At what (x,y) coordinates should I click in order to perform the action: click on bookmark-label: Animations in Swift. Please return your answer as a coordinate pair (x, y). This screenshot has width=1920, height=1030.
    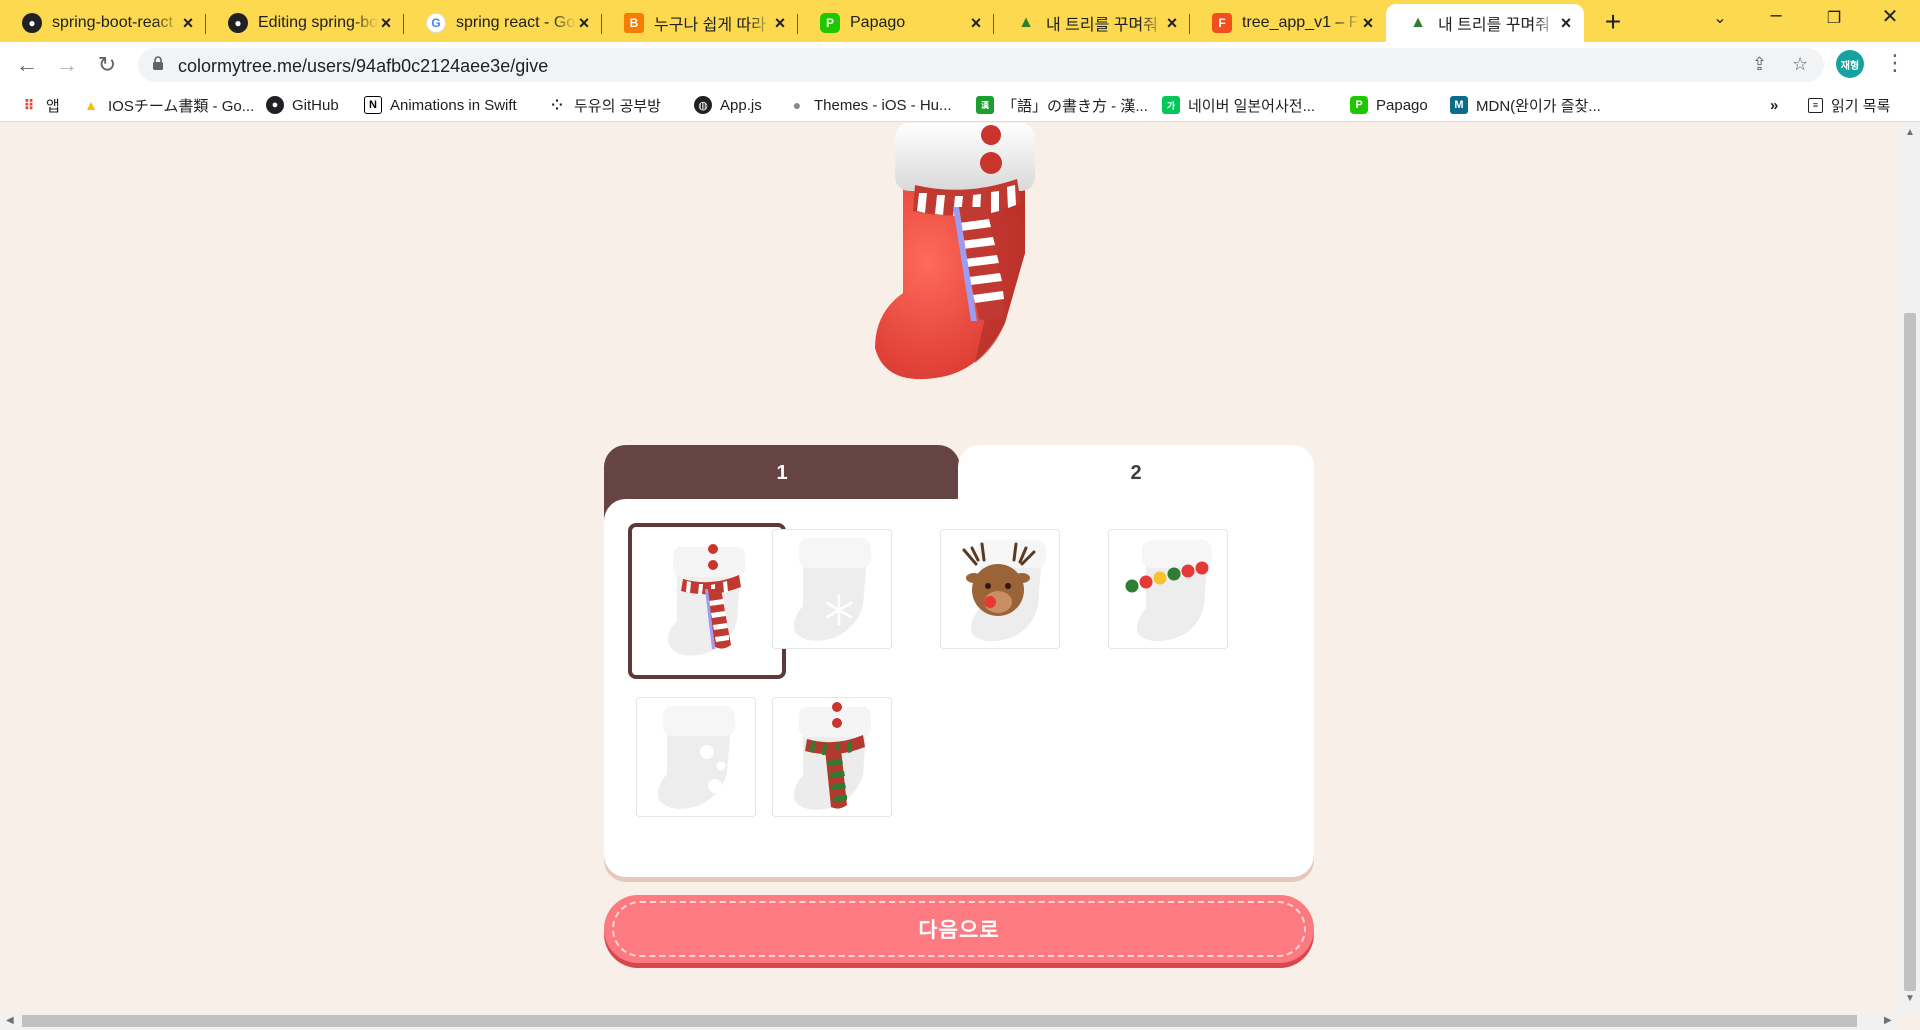
    Looking at the image, I should click on (453, 105).